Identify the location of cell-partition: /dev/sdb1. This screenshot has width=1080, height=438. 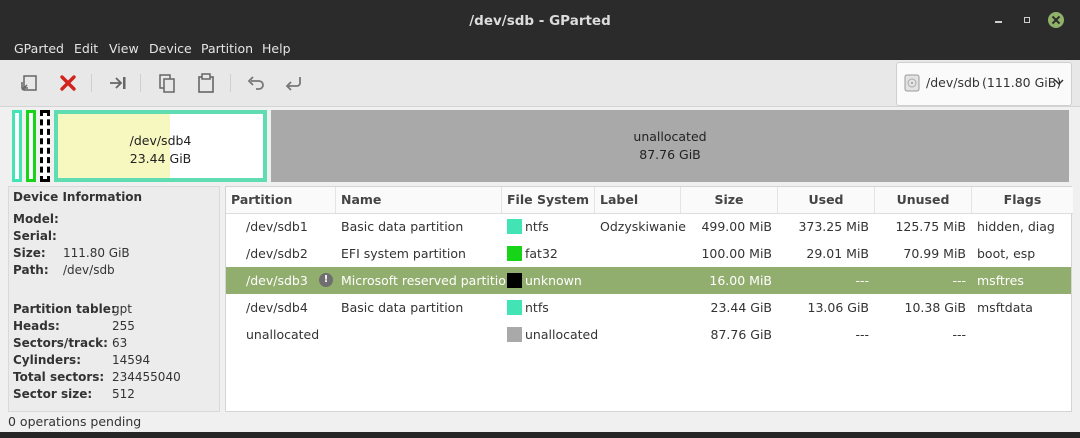
(277, 226).